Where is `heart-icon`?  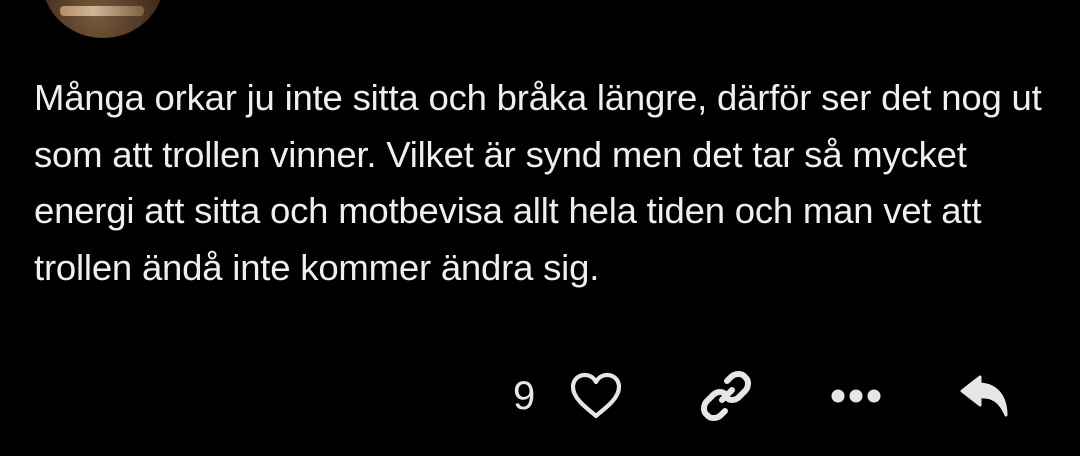
heart-icon is located at coordinates (596, 395).